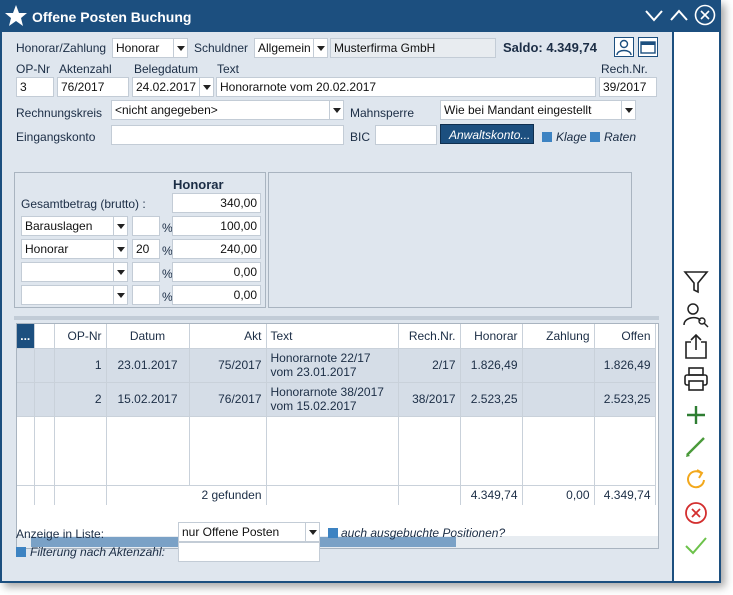 Image resolution: width=733 pixels, height=595 pixels. Describe the element at coordinates (227, 110) in the screenshot. I see `rechnungskreis-select: <nicht angegeben>` at that location.